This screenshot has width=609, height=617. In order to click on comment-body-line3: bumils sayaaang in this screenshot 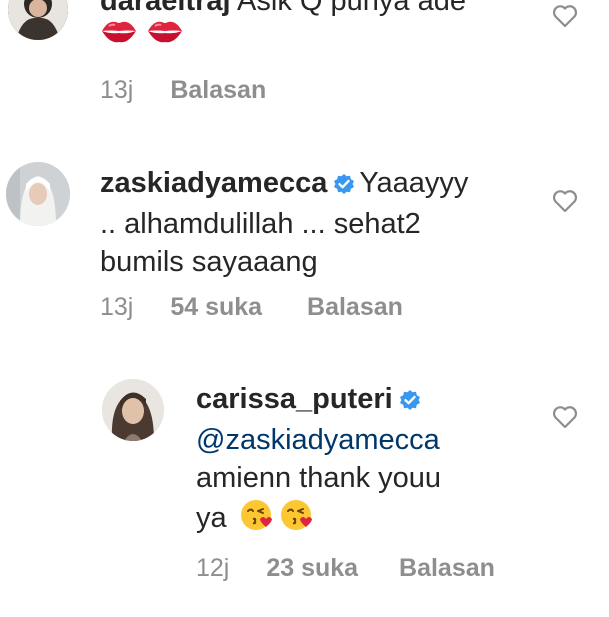, I will do `click(209, 262)`.